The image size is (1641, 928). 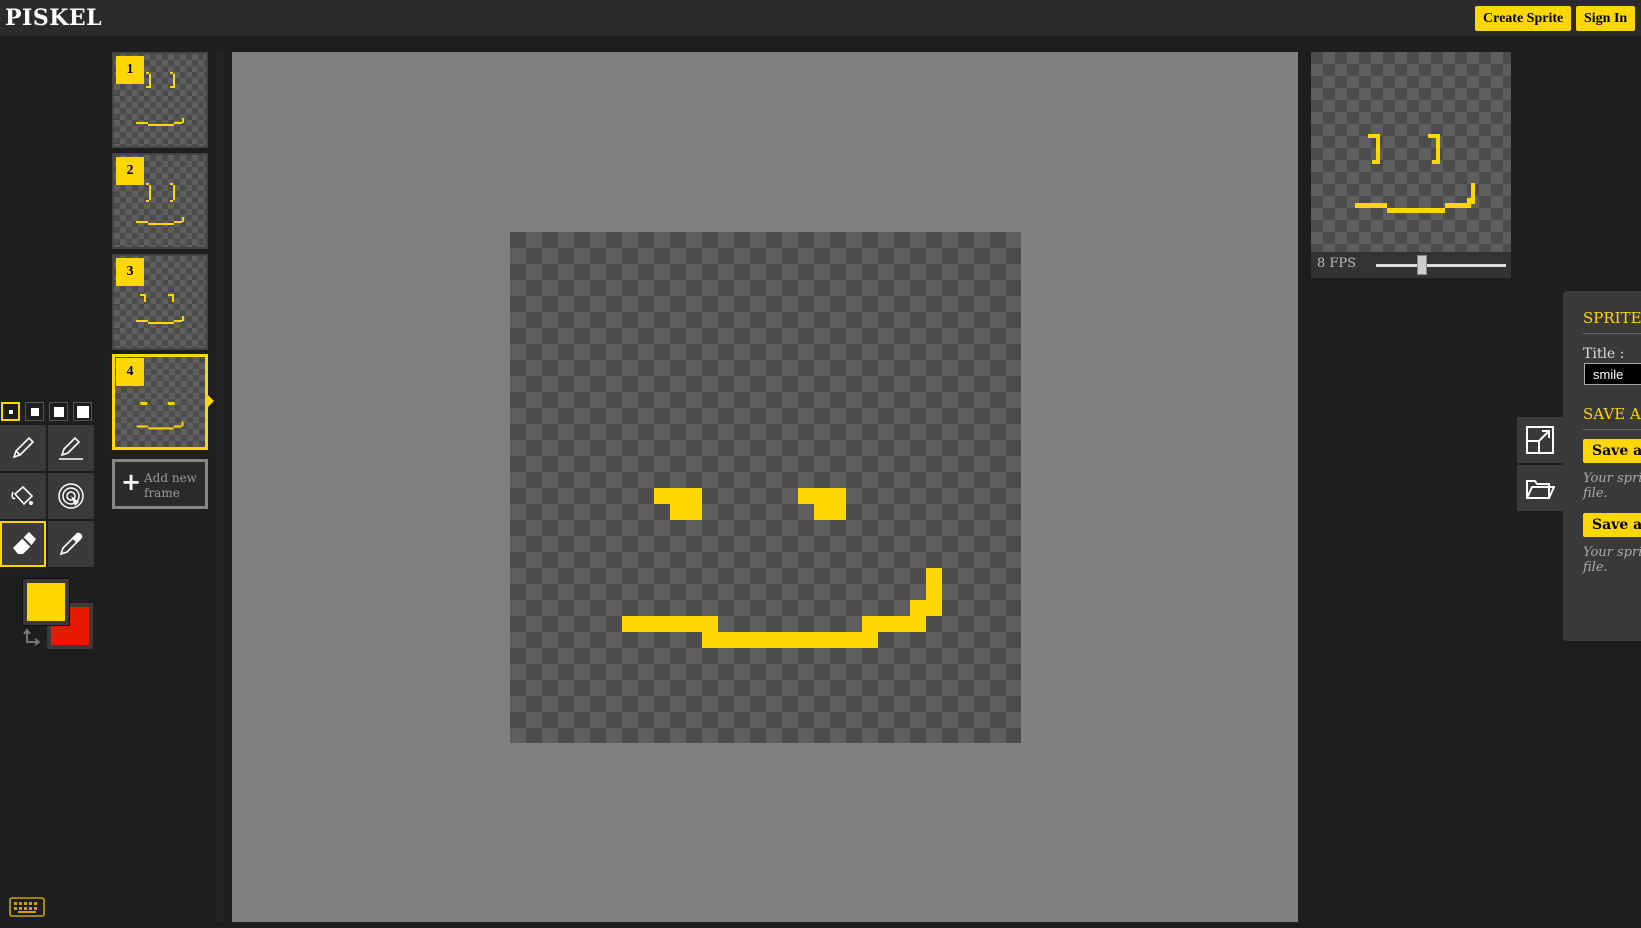 I want to click on title-input, so click(x=1612, y=374).